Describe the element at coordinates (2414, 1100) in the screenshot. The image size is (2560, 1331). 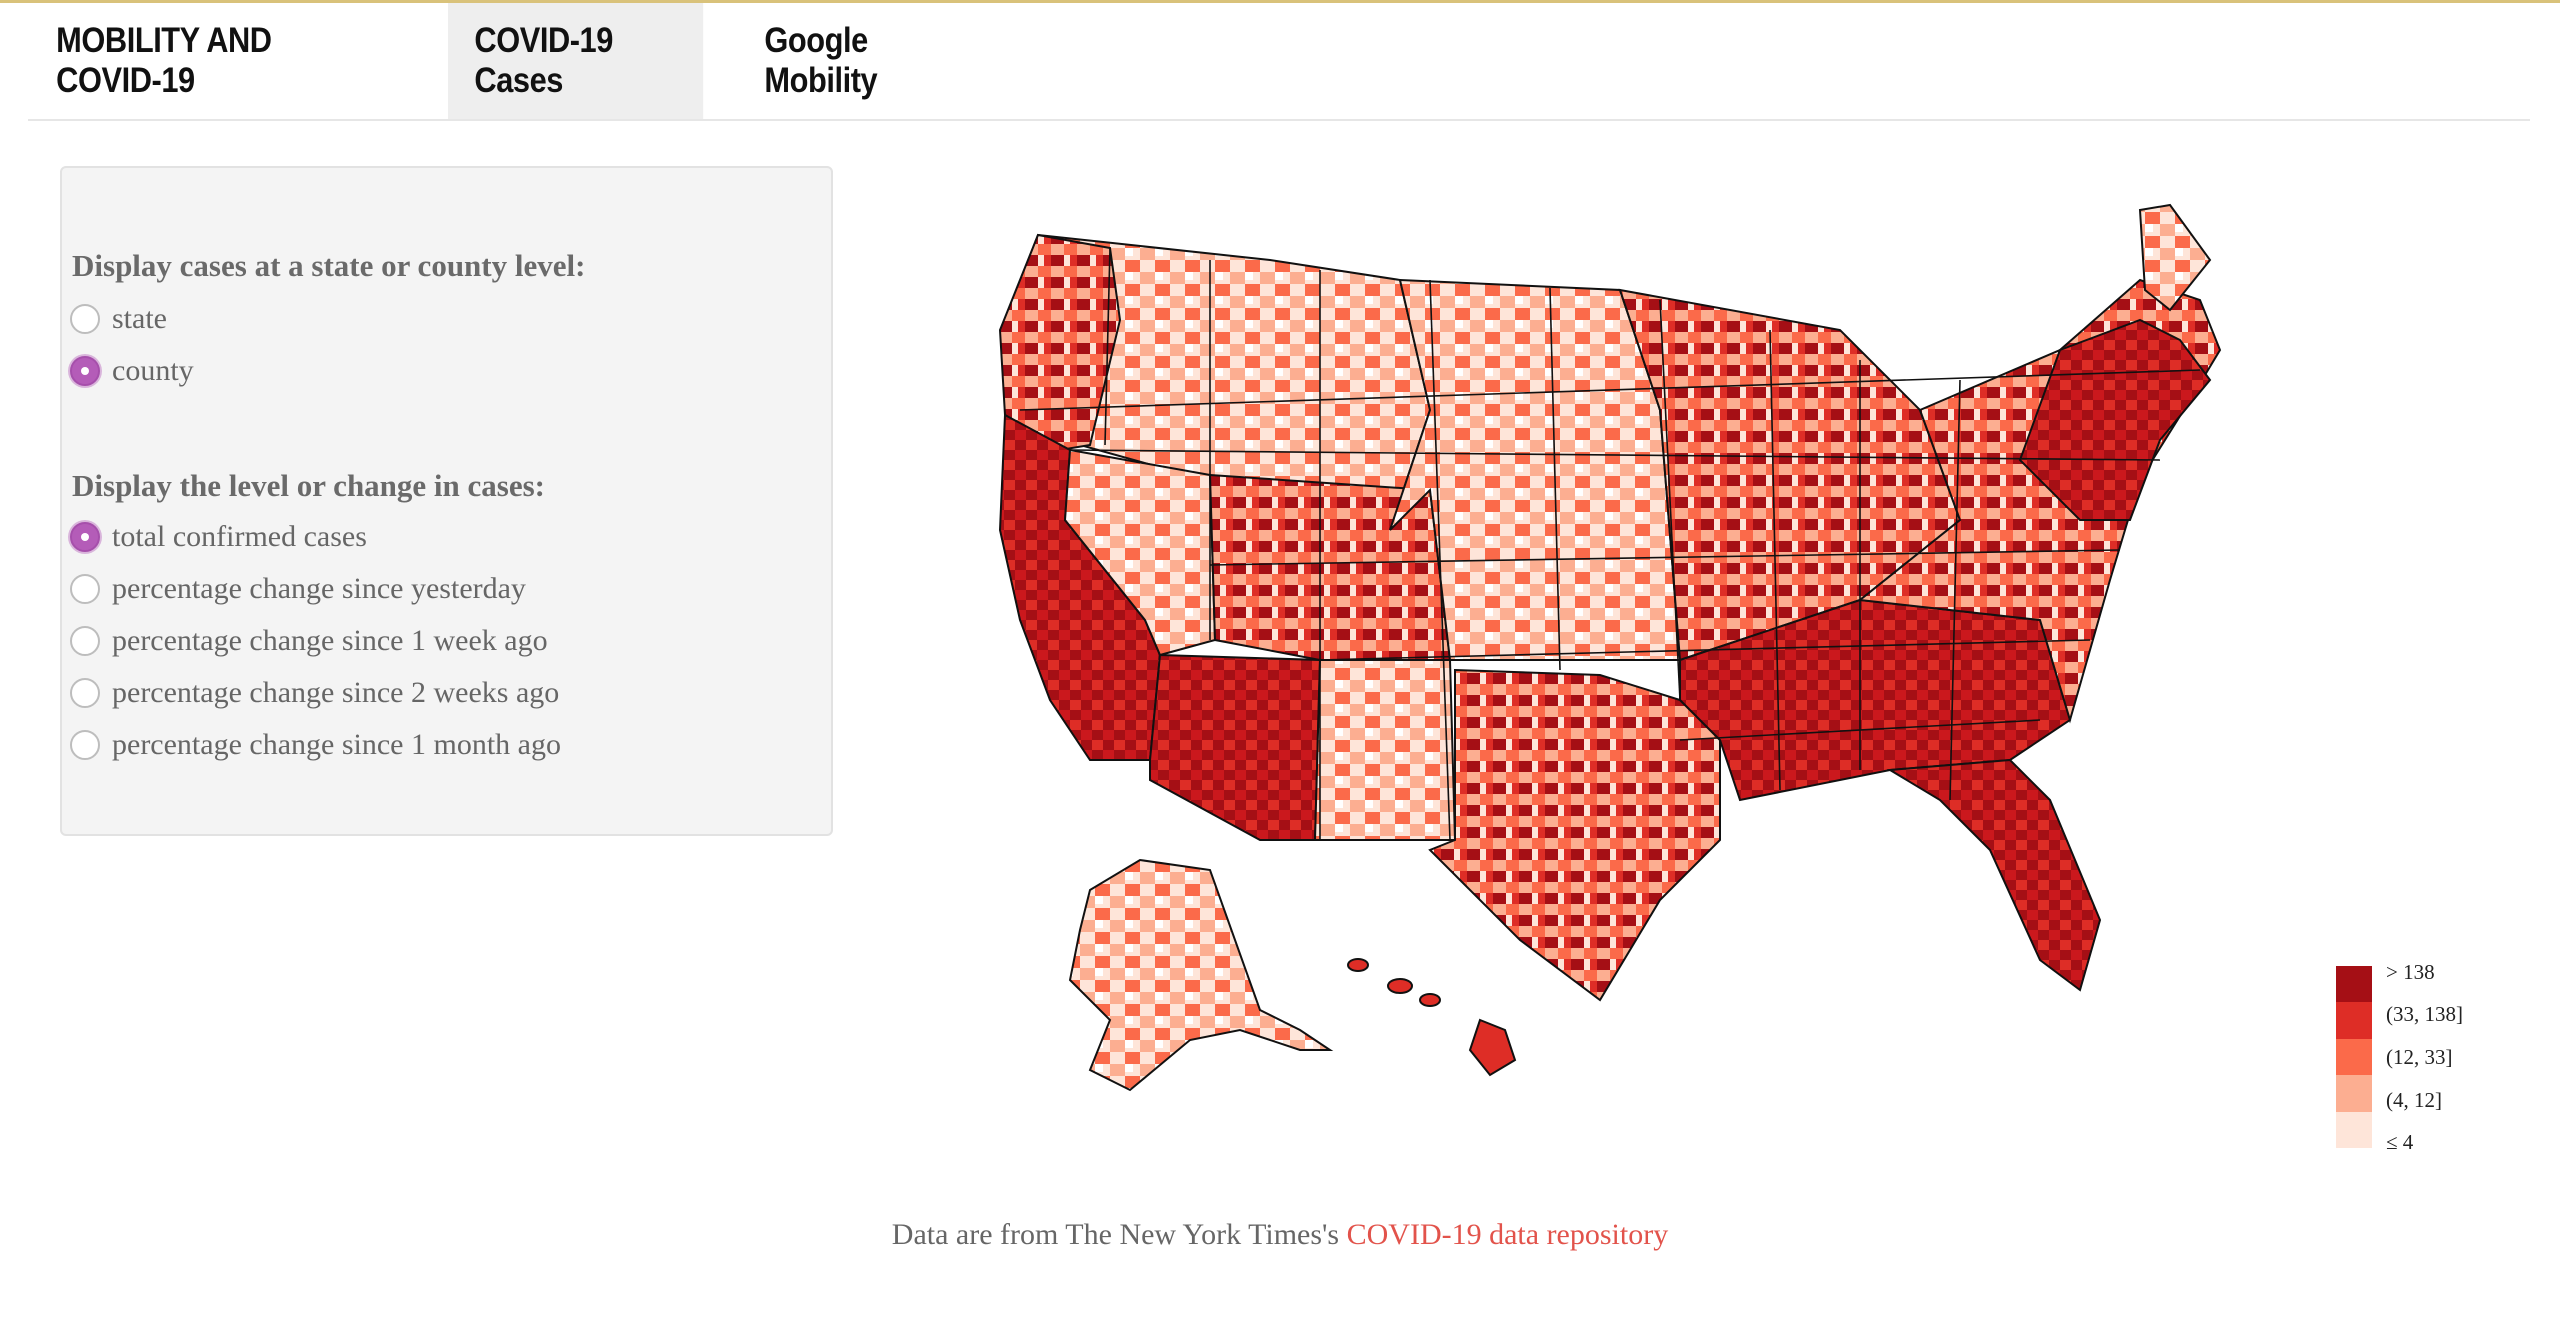
I see `legend-label: (4, 12]` at that location.